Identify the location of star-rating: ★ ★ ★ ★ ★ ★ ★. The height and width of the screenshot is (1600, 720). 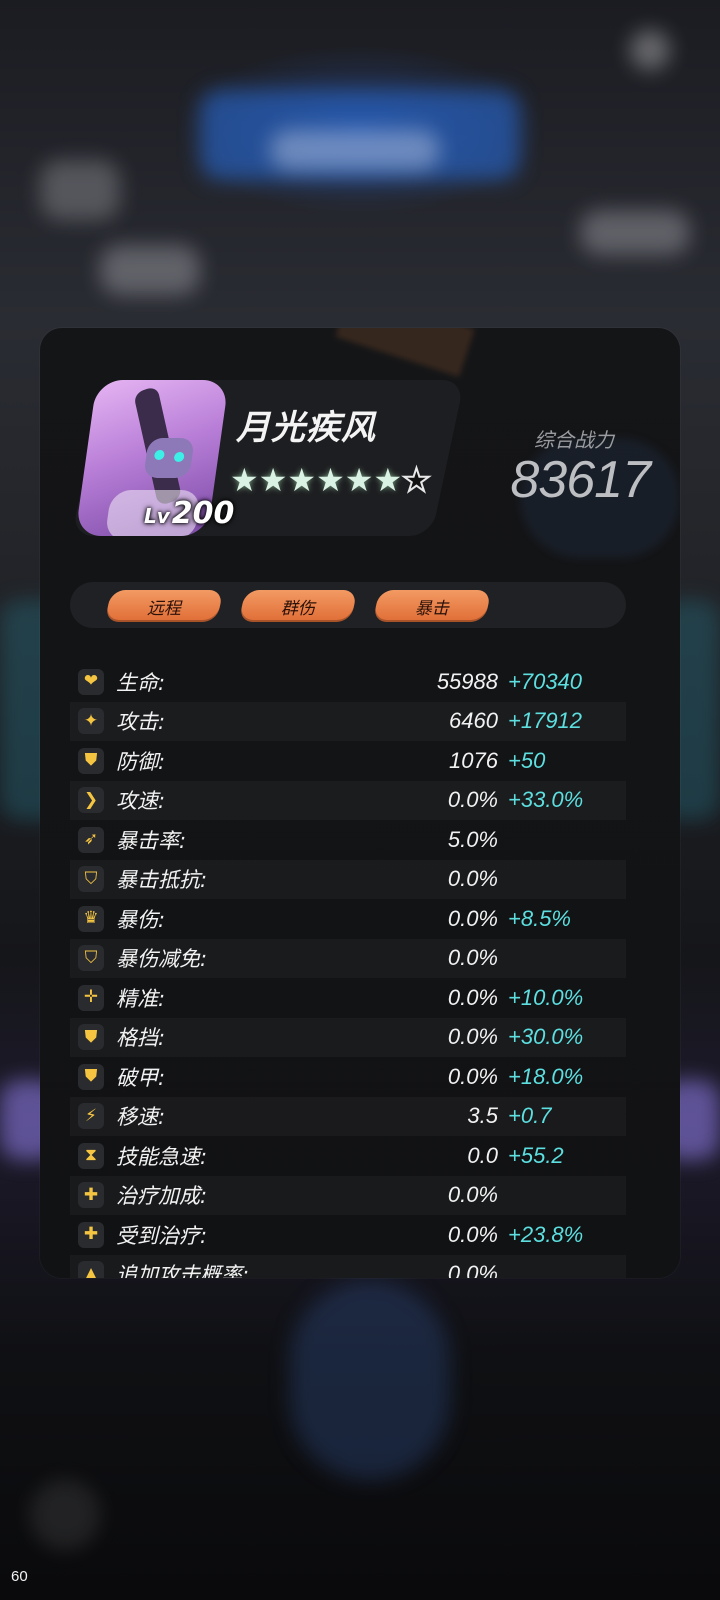
(331, 480).